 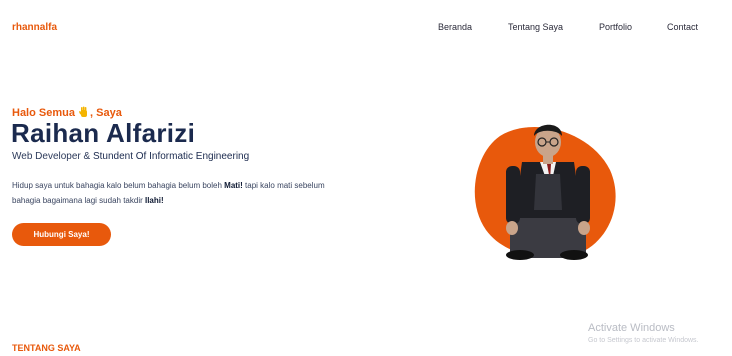 What do you see at coordinates (34, 27) in the screenshot?
I see `brand-logo: rhannalfa` at bounding box center [34, 27].